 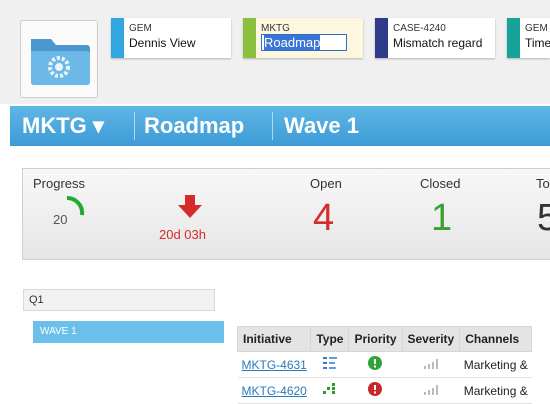 I want to click on due-value: 20d 03h, so click(x=182, y=234).